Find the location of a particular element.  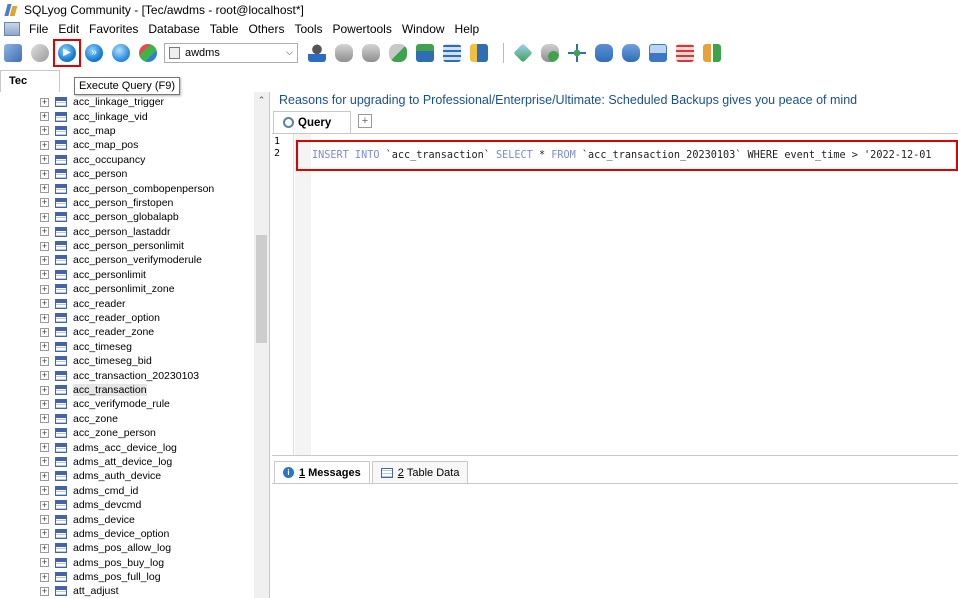

tree-item-table: + adms_devcmd is located at coordinates (127, 505).